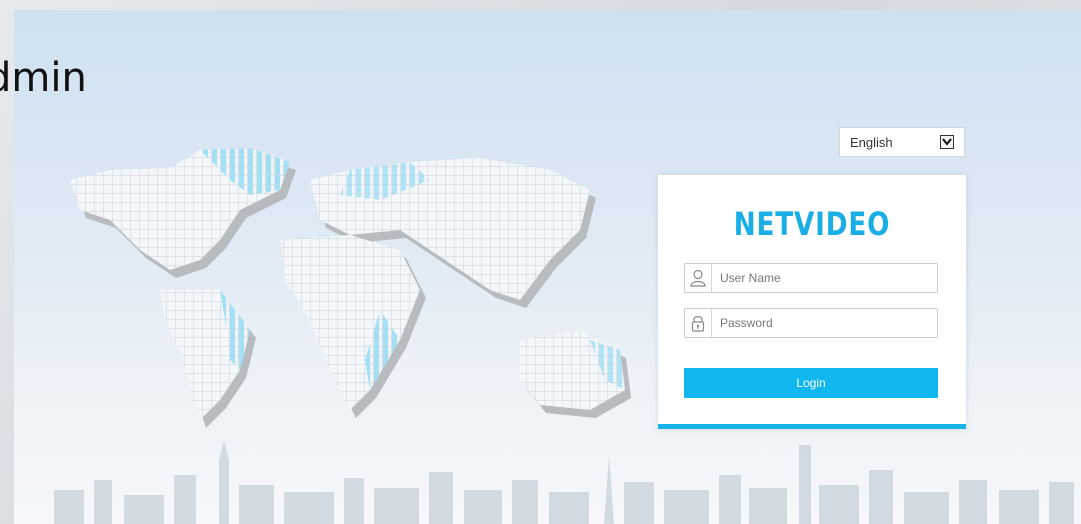  What do you see at coordinates (43, 78) in the screenshot?
I see `overlay-title: dmin` at bounding box center [43, 78].